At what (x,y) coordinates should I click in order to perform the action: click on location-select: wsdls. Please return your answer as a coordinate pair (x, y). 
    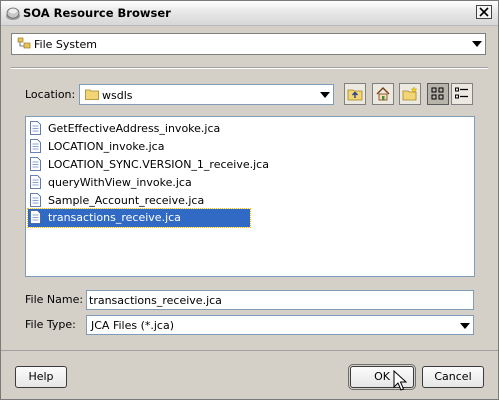
    Looking at the image, I should click on (206, 94).